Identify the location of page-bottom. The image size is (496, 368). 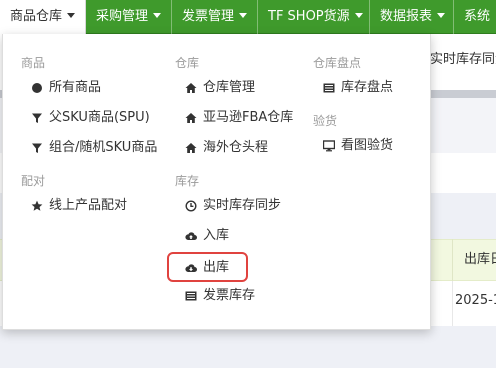
(248, 347).